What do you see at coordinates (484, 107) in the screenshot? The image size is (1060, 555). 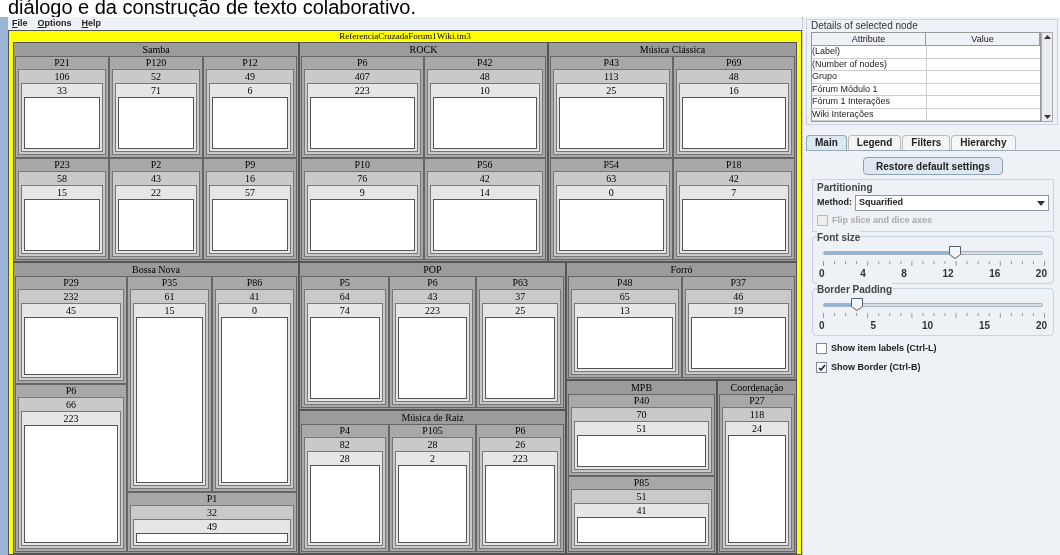 I see `treemap-node: P42 48 10` at bounding box center [484, 107].